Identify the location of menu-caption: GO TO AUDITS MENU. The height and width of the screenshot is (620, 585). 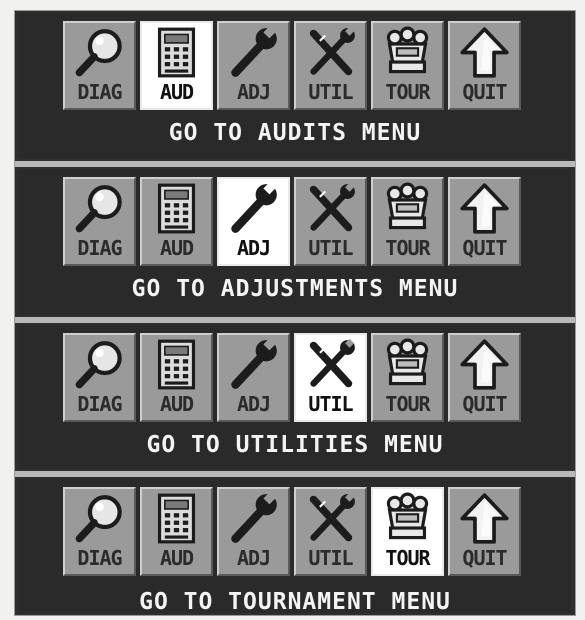
(295, 133).